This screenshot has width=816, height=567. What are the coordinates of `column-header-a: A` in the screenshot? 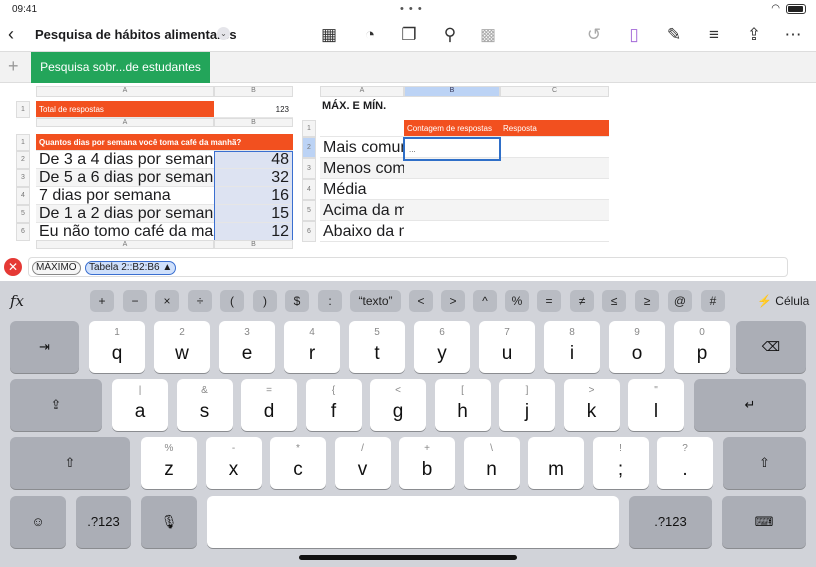 It's located at (362, 91).